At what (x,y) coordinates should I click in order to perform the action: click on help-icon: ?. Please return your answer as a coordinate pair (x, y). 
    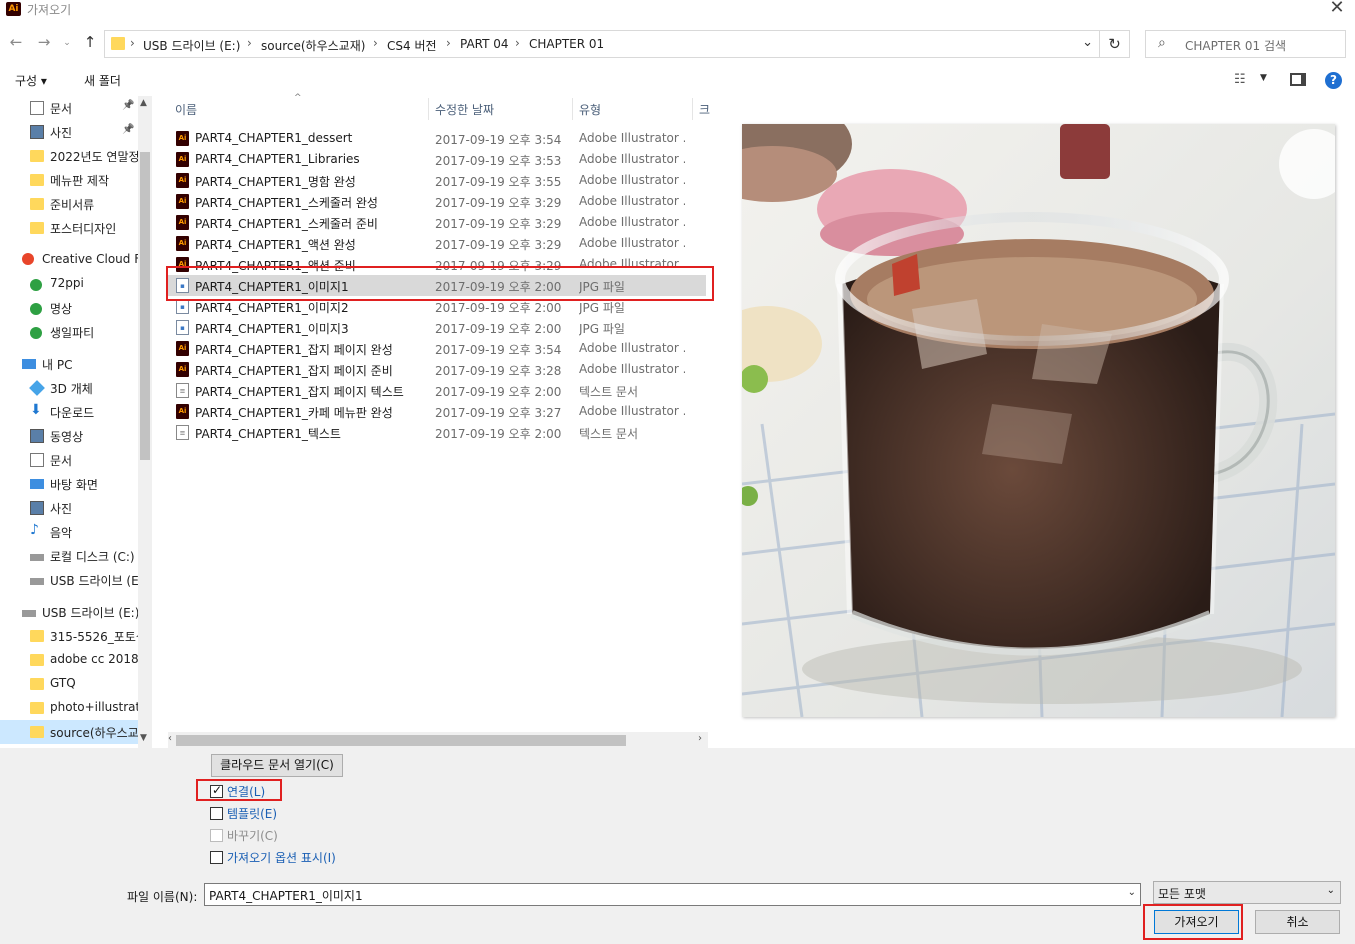
    Looking at the image, I should click on (1333, 80).